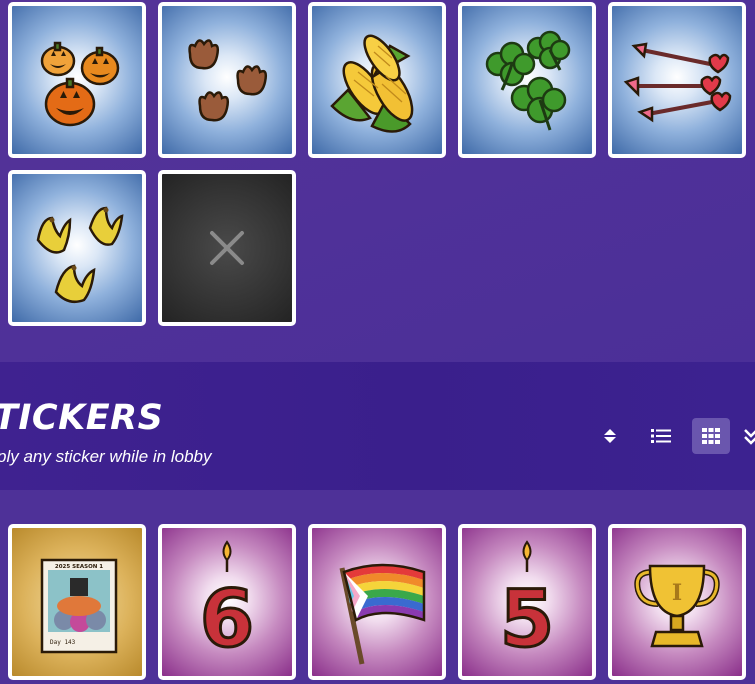  I want to click on grid-view-icon, so click(711, 436).